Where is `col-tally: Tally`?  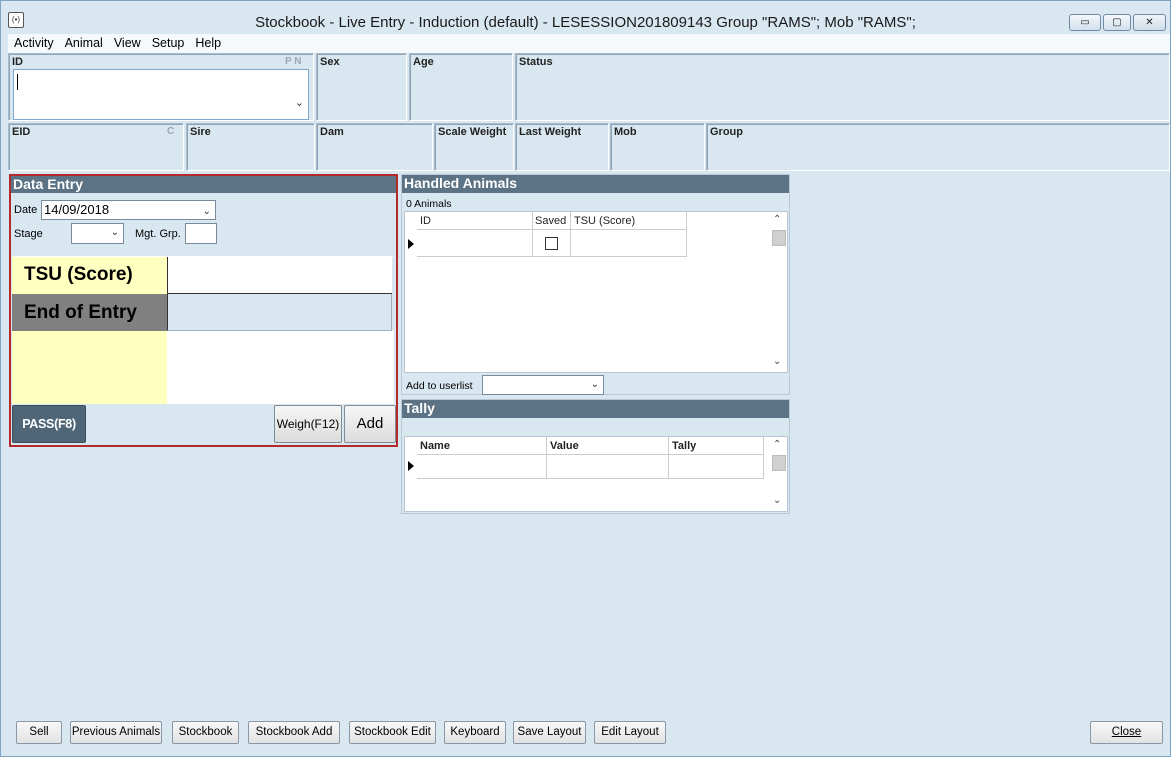 col-tally: Tally is located at coordinates (684, 446).